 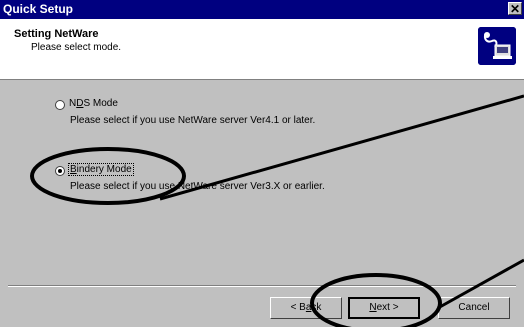 What do you see at coordinates (108, 176) in the screenshot?
I see `callout-ellipse-bindery` at bounding box center [108, 176].